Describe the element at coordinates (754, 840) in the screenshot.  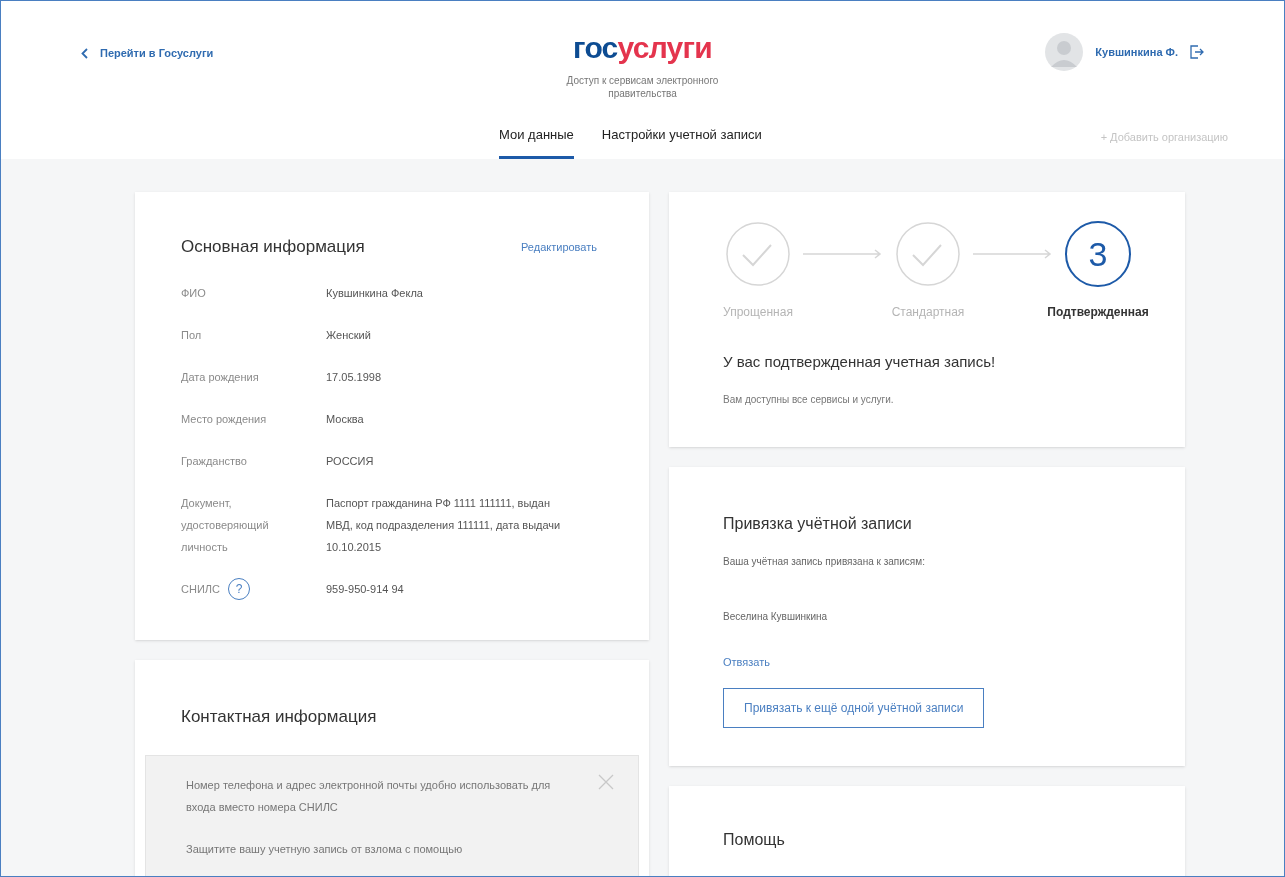
I see `section-title: Помощь` at that location.